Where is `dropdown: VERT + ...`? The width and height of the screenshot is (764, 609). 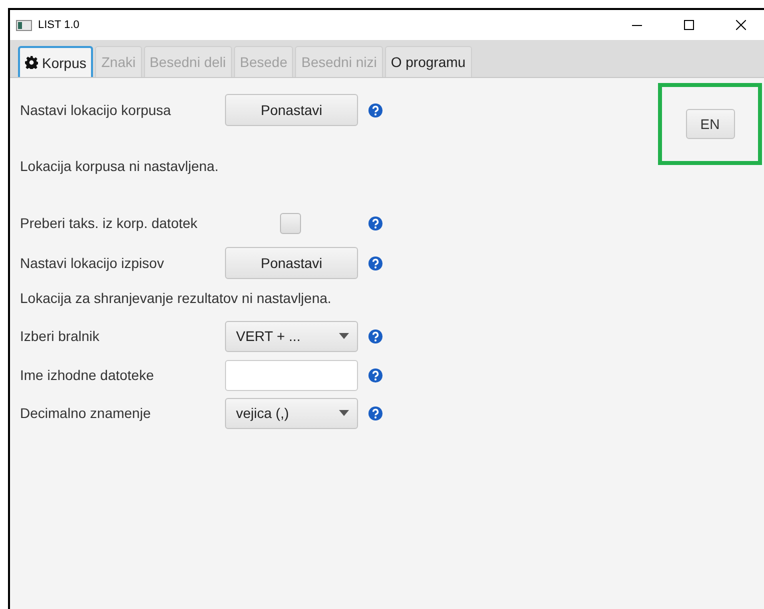
dropdown: VERT + ... is located at coordinates (291, 336).